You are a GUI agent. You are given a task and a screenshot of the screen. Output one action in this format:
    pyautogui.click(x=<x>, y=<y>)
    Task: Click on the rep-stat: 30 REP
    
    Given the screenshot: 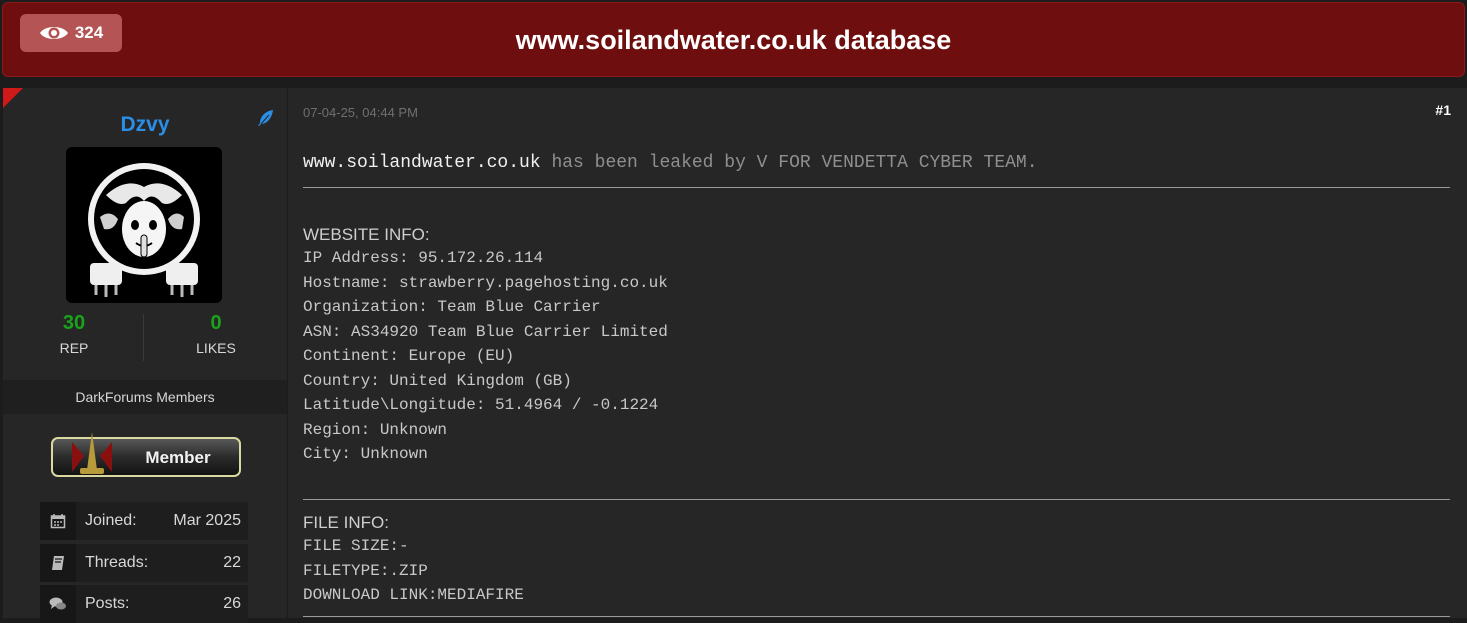 What is the action you would take?
    pyautogui.click(x=74, y=334)
    